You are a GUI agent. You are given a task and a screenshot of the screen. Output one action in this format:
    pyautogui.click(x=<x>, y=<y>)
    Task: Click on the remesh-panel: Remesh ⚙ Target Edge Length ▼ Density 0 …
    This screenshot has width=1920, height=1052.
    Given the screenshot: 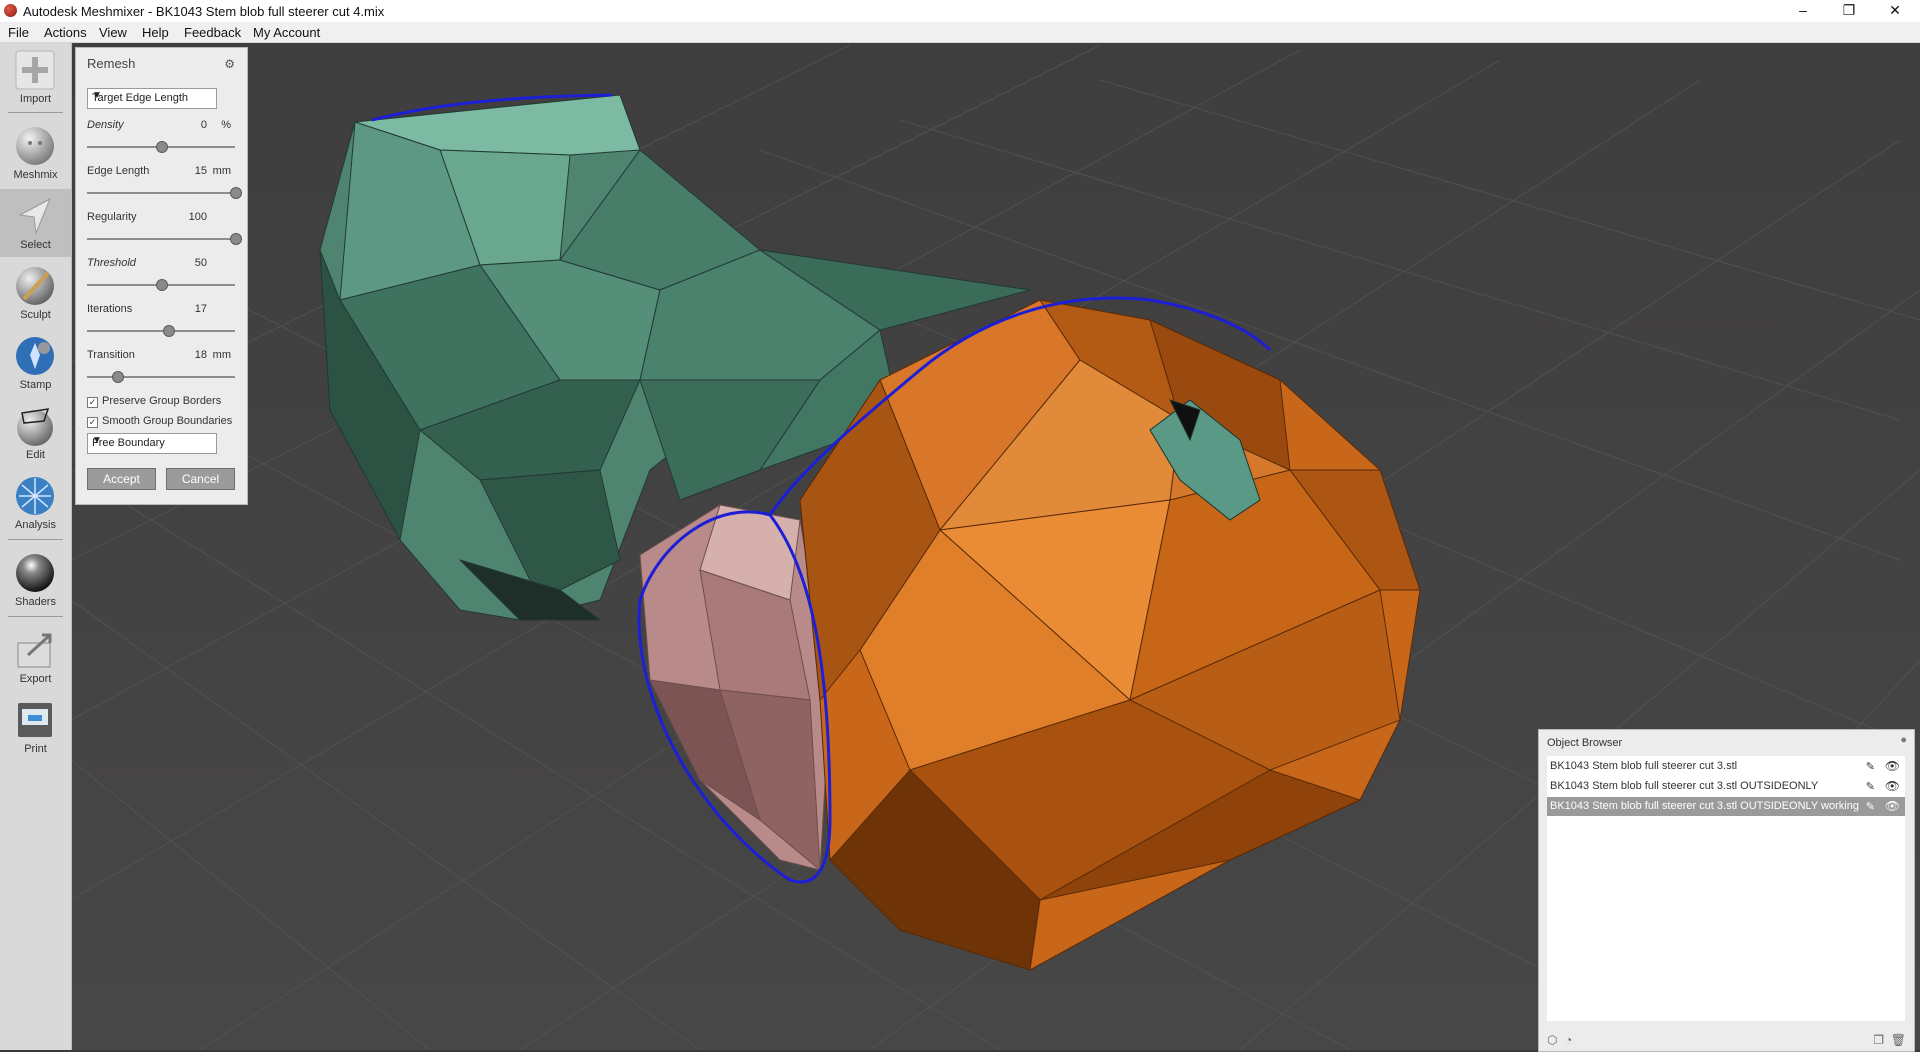 What is the action you would take?
    pyautogui.click(x=161, y=276)
    